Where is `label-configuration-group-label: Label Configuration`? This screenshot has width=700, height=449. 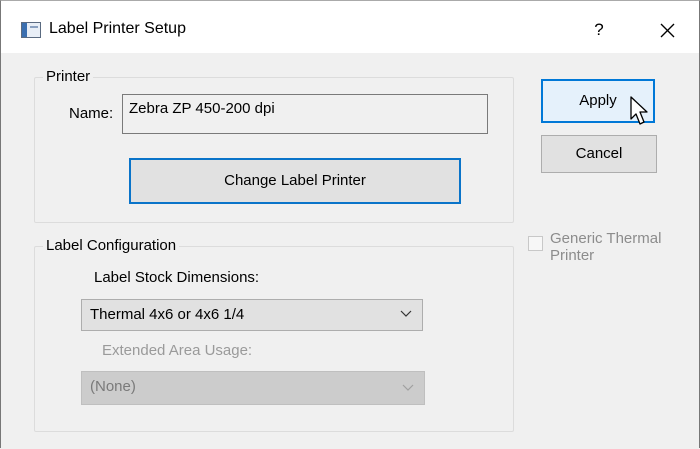 label-configuration-group-label: Label Configuration is located at coordinates (111, 245).